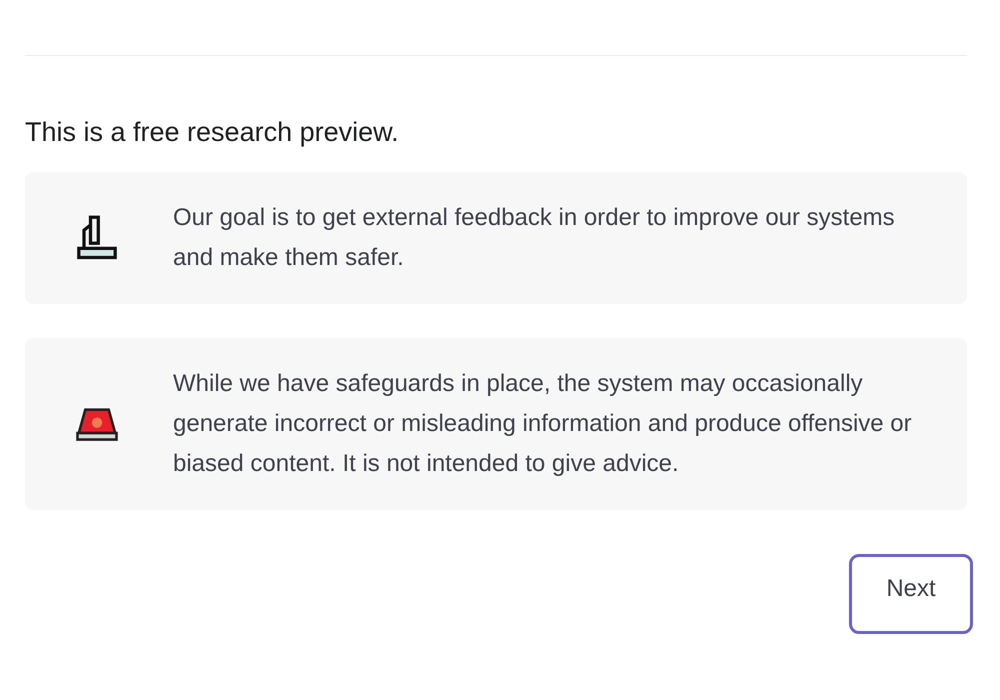 The height and width of the screenshot is (700, 1000). What do you see at coordinates (212, 132) in the screenshot?
I see `heading: This is a free research preview.` at bounding box center [212, 132].